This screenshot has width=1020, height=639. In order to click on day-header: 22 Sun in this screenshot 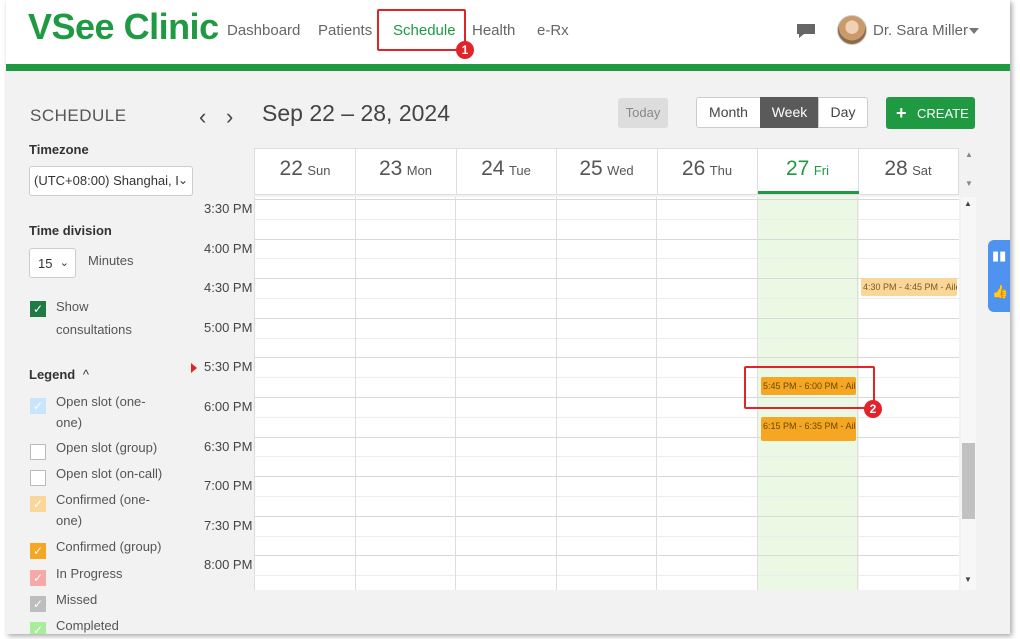, I will do `click(305, 171)`.